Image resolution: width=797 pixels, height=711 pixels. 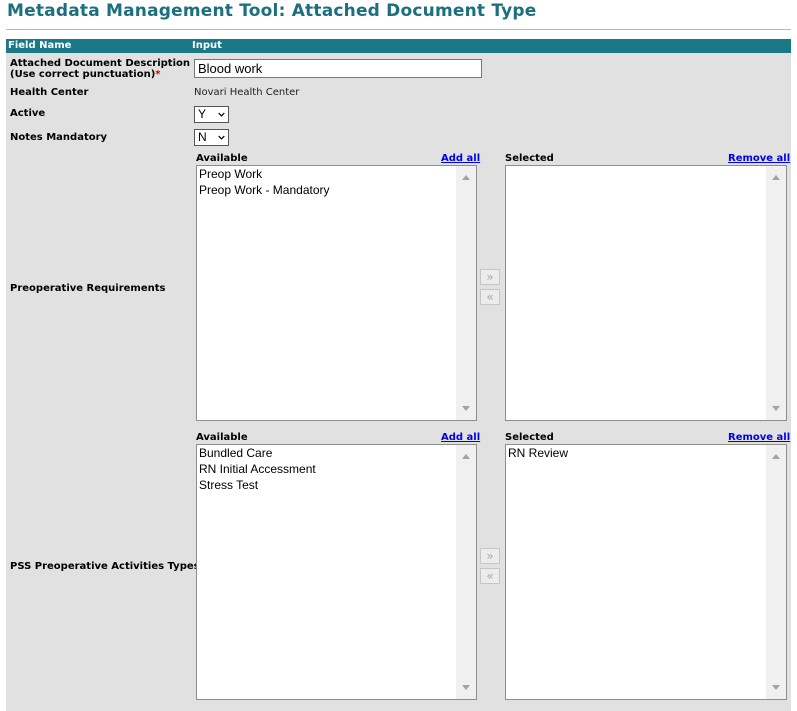 What do you see at coordinates (40, 45) in the screenshot?
I see `header-field-name: Field Name` at bounding box center [40, 45].